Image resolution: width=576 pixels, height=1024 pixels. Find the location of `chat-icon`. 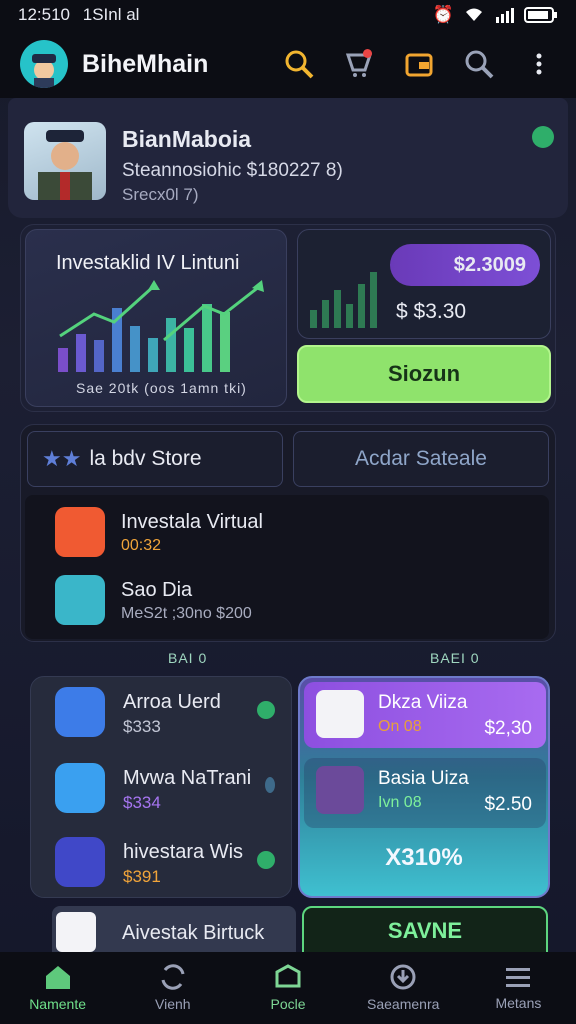

chat-icon is located at coordinates (80, 788).